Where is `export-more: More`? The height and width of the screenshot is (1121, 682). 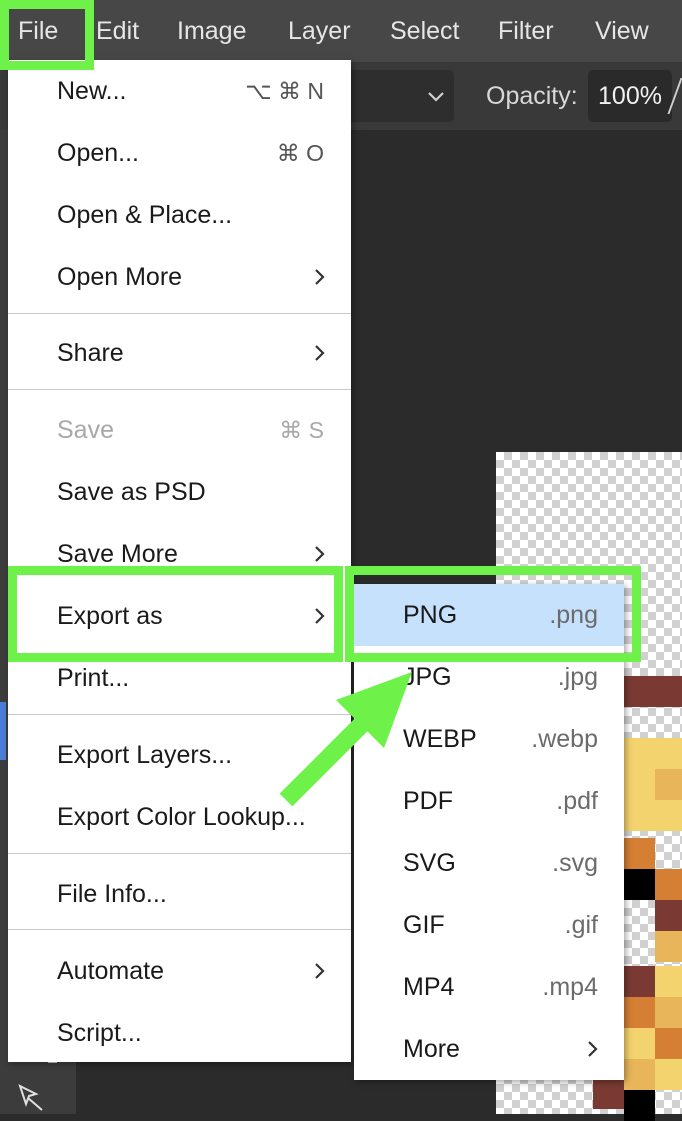
export-more: More is located at coordinates (489, 1049).